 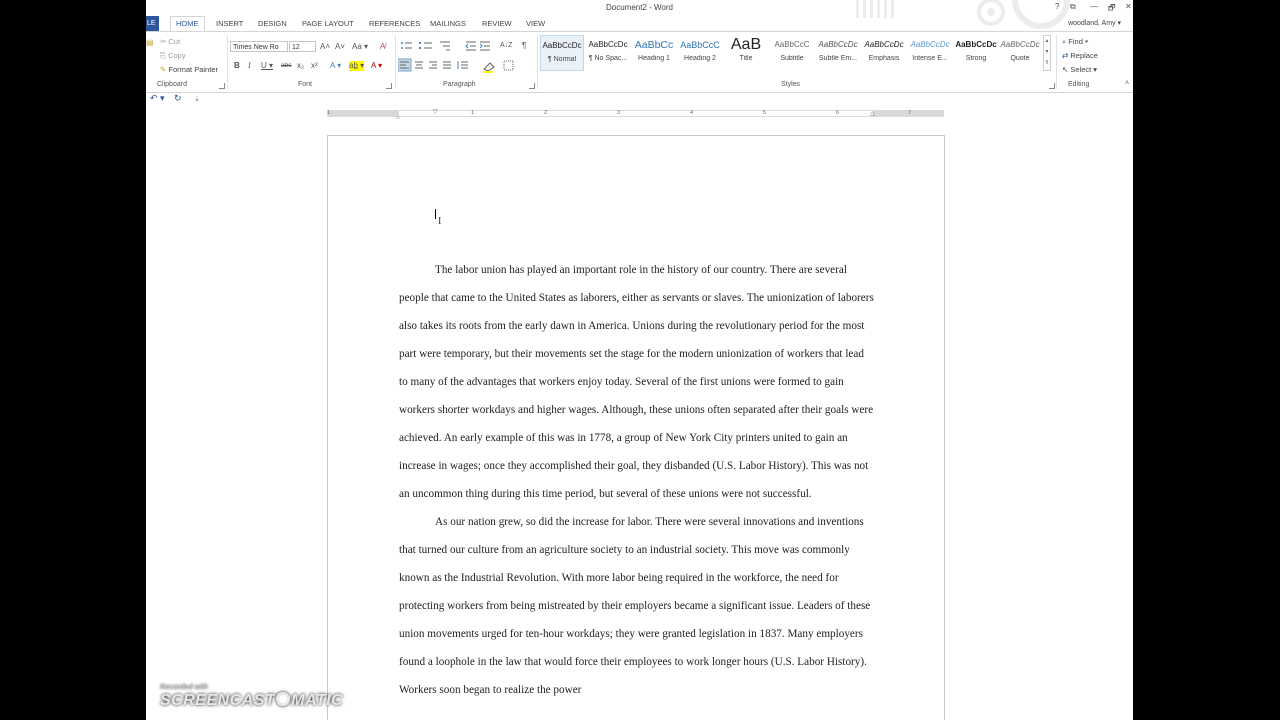 What do you see at coordinates (639, 14) in the screenshot?
I see `title-bar: Document2 - Word ? ⧉ — 🗗 ✕` at bounding box center [639, 14].